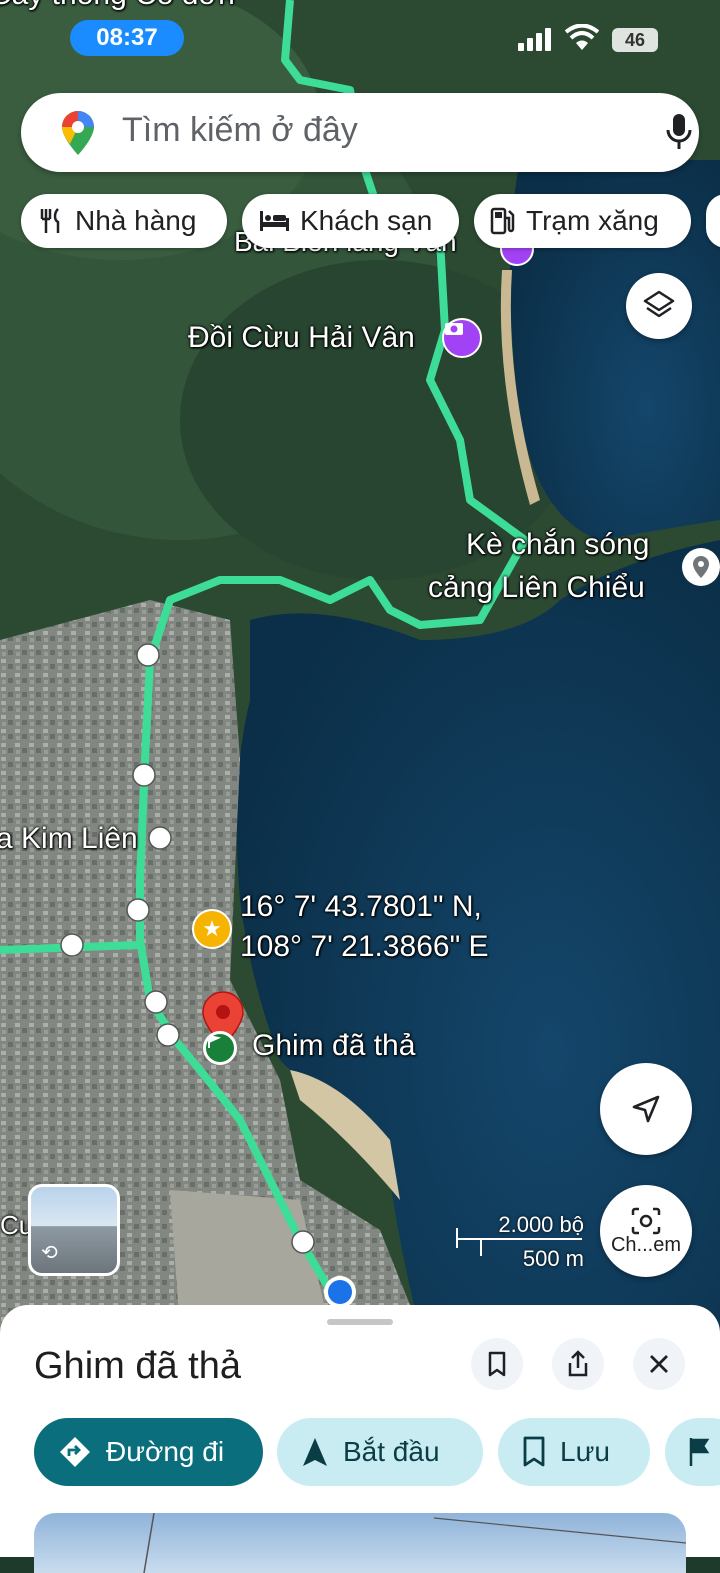 Image resolution: width=720 pixels, height=1573 pixels. I want to click on status-time: 08:37, so click(127, 38).